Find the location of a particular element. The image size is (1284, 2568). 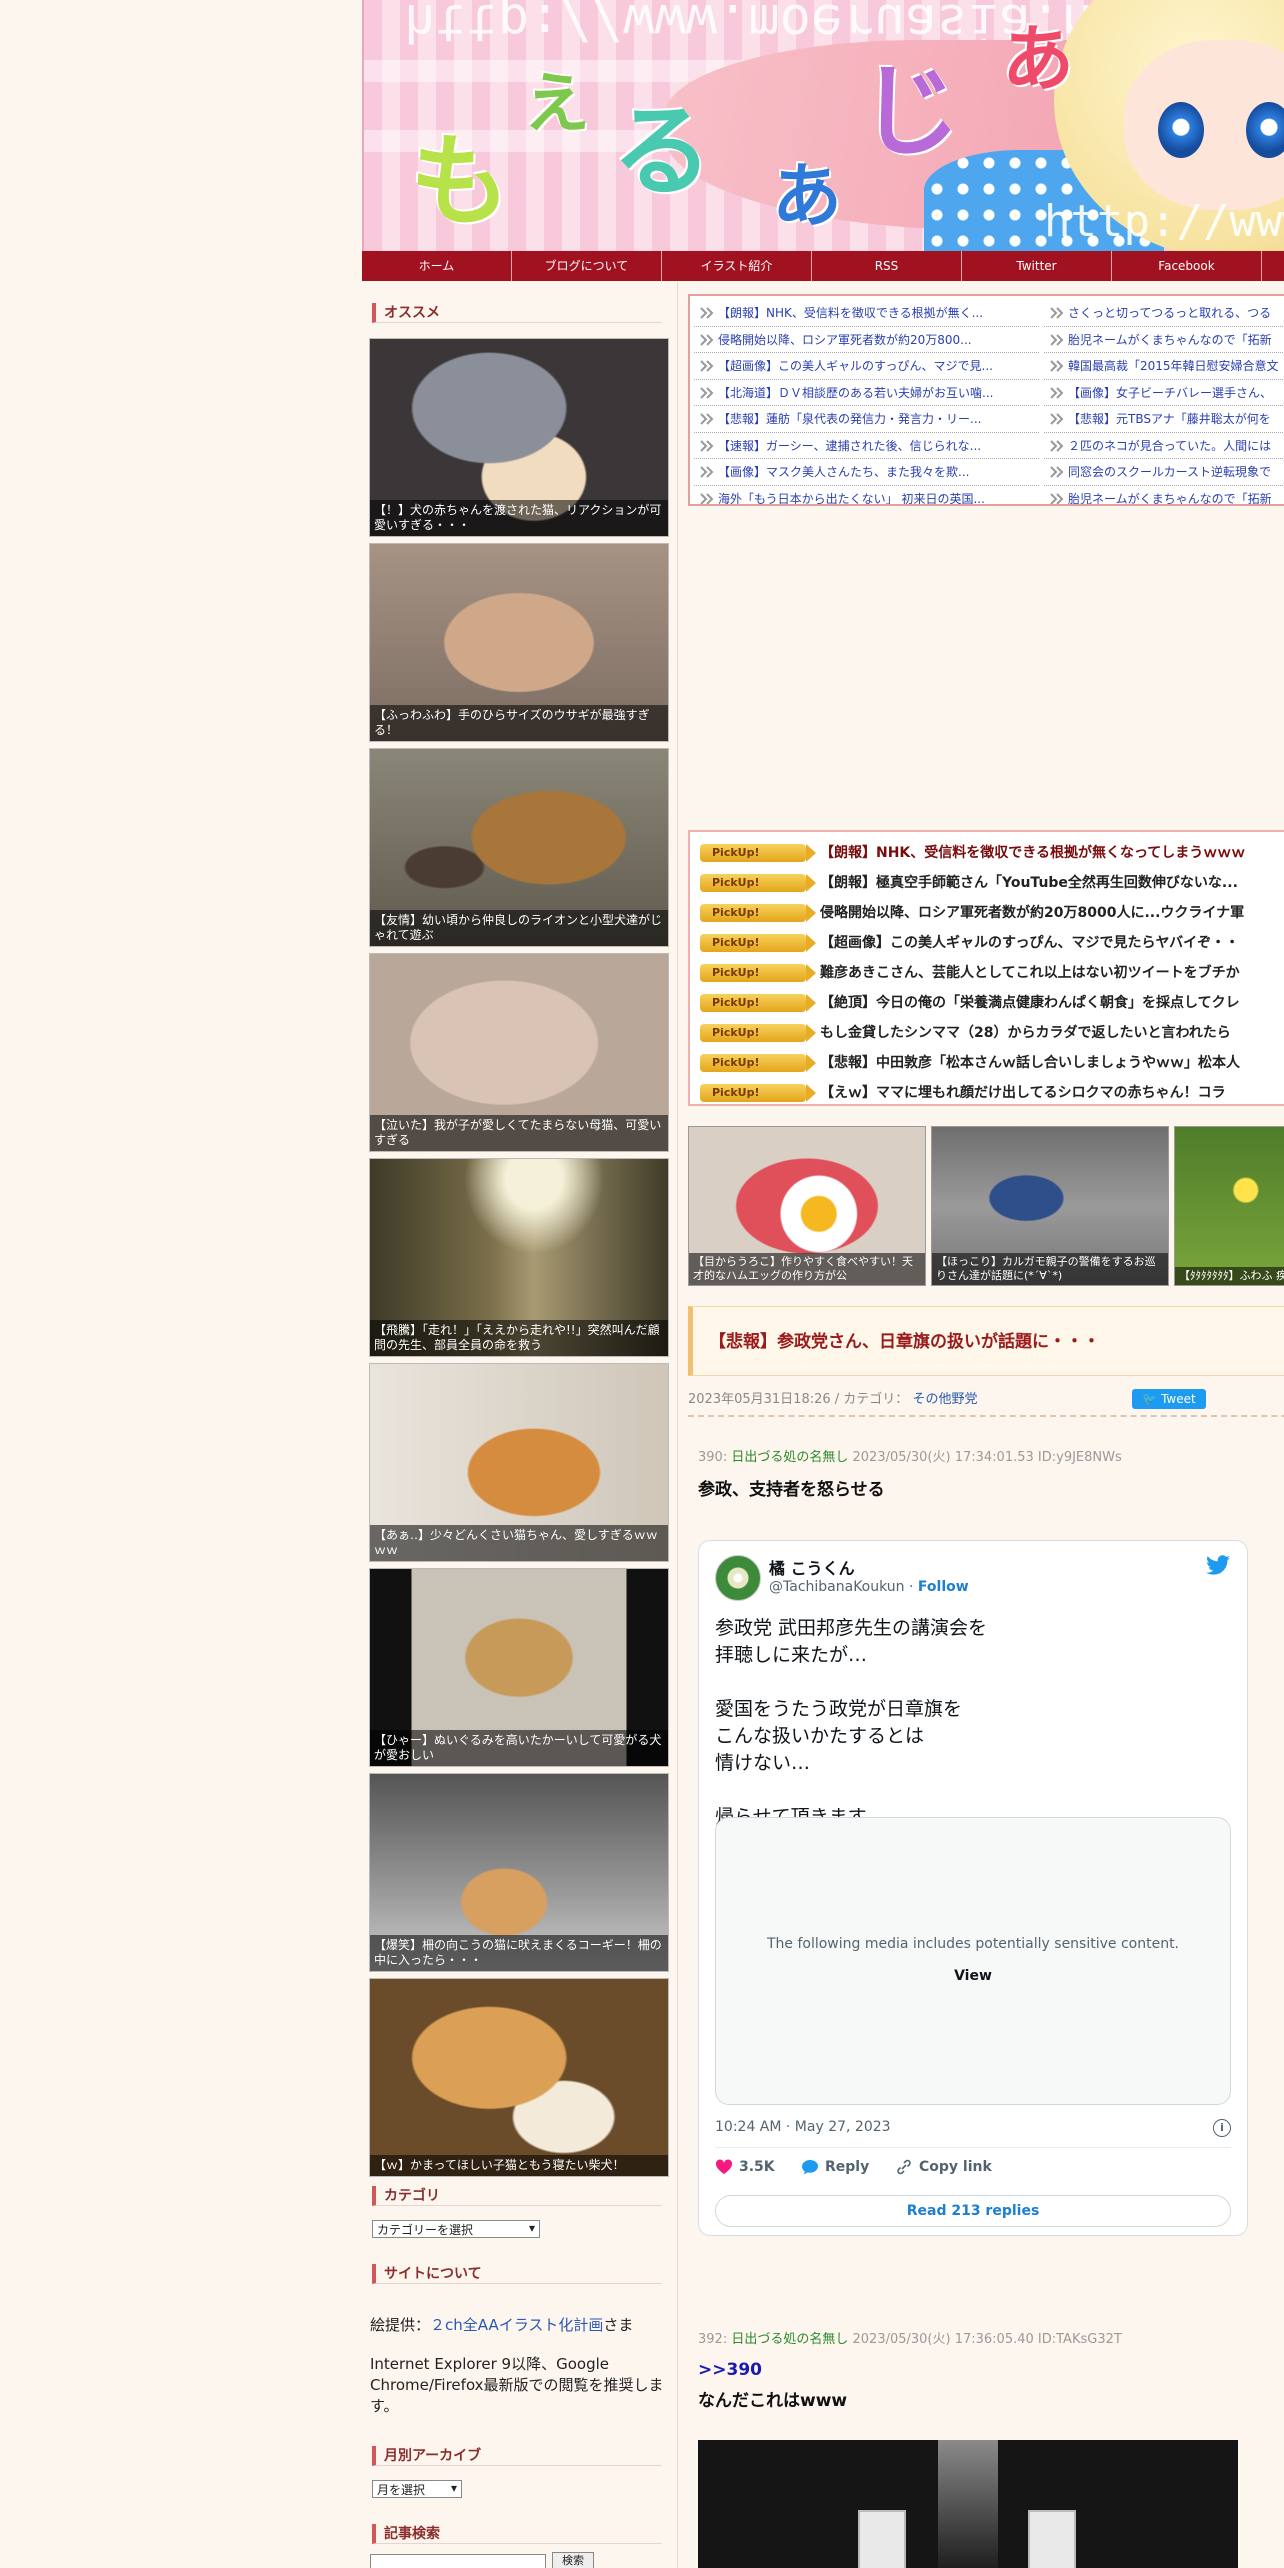

nav-facebook: Facebook is located at coordinates (1187, 266).